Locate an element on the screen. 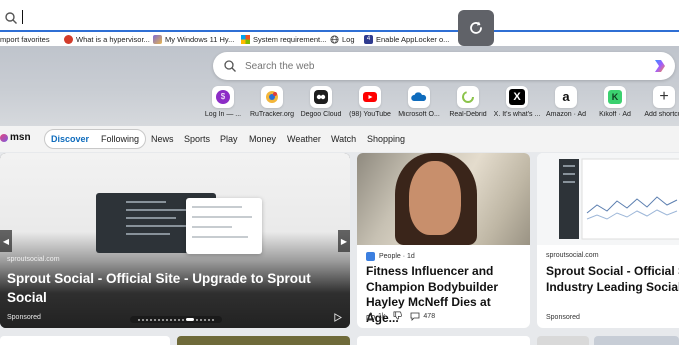 This screenshot has height=345, width=679. dashboard-chart-image is located at coordinates (619, 199).